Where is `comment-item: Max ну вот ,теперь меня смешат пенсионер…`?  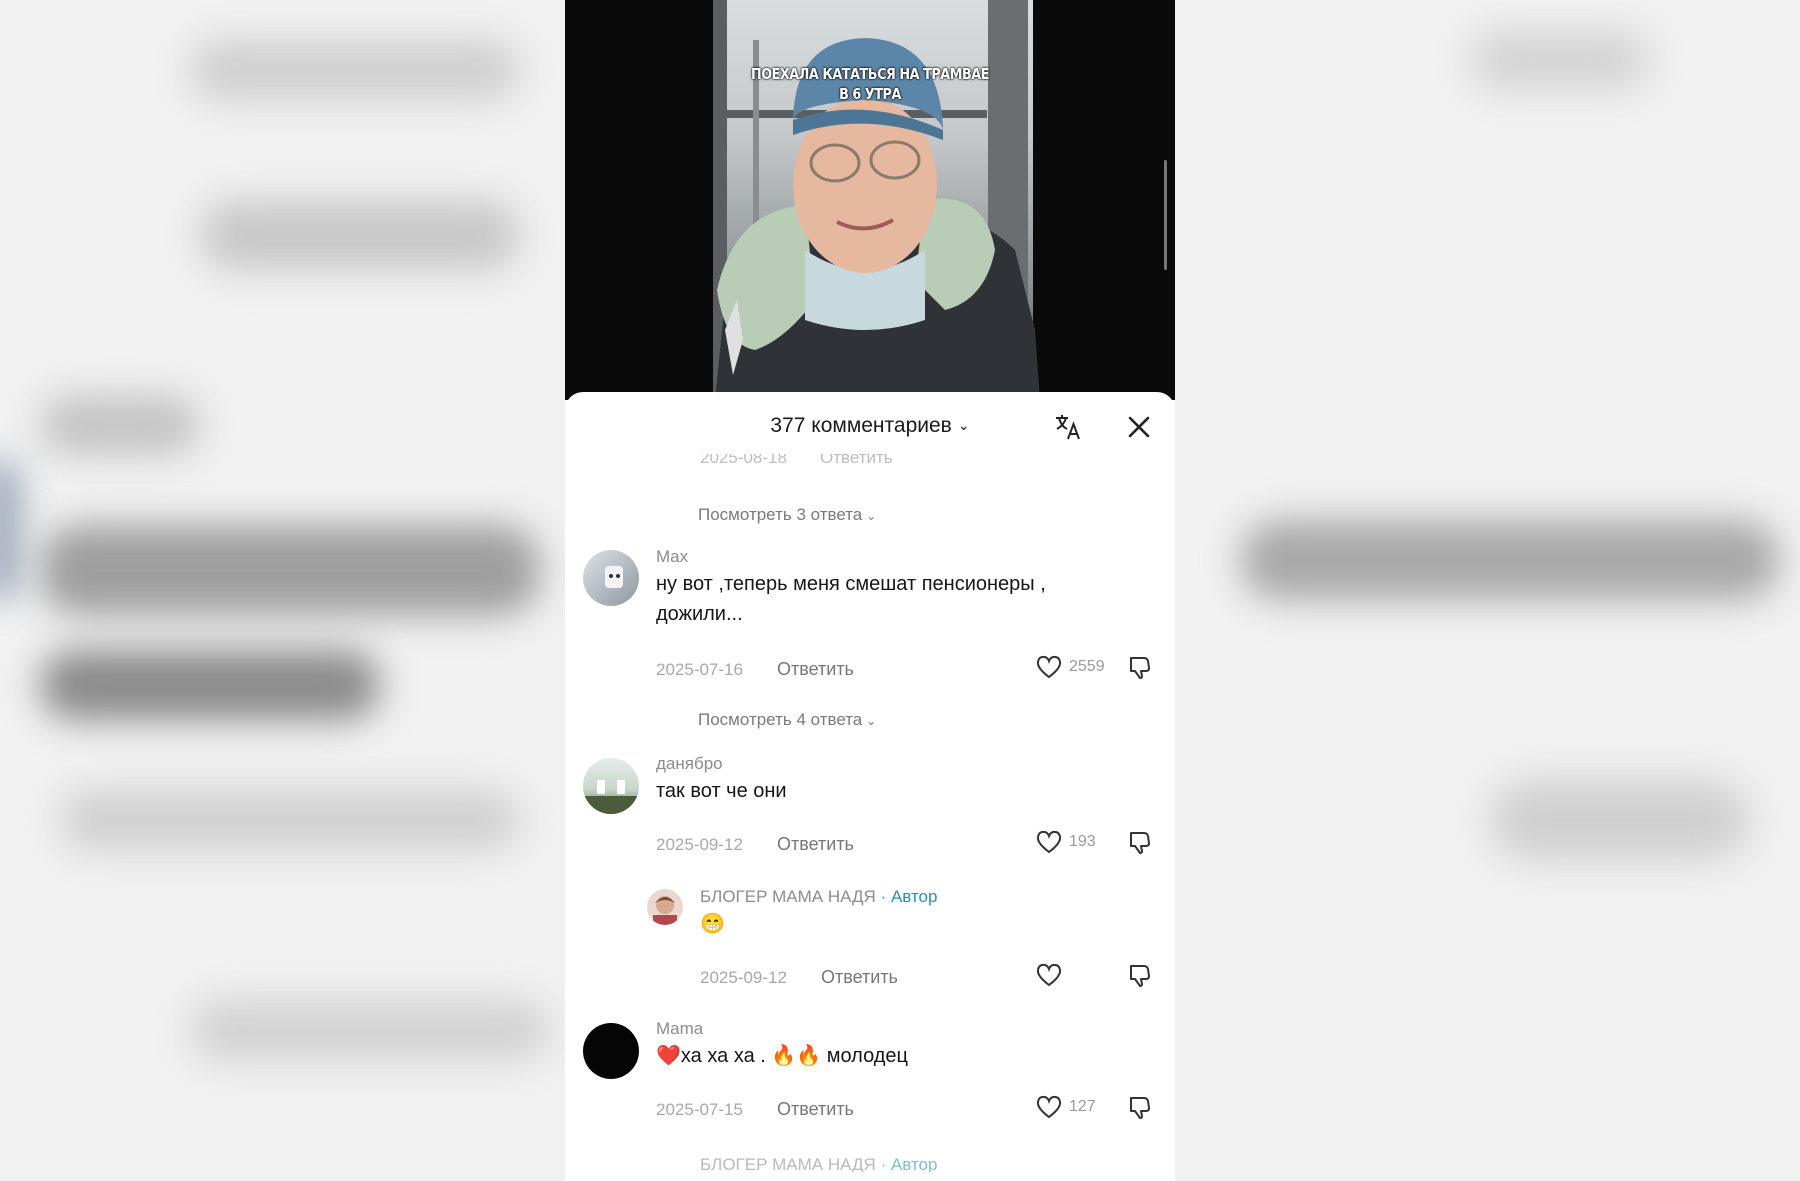
comment-item: Max ну вот ,теперь меня смешат пенсионер… is located at coordinates (870, 607).